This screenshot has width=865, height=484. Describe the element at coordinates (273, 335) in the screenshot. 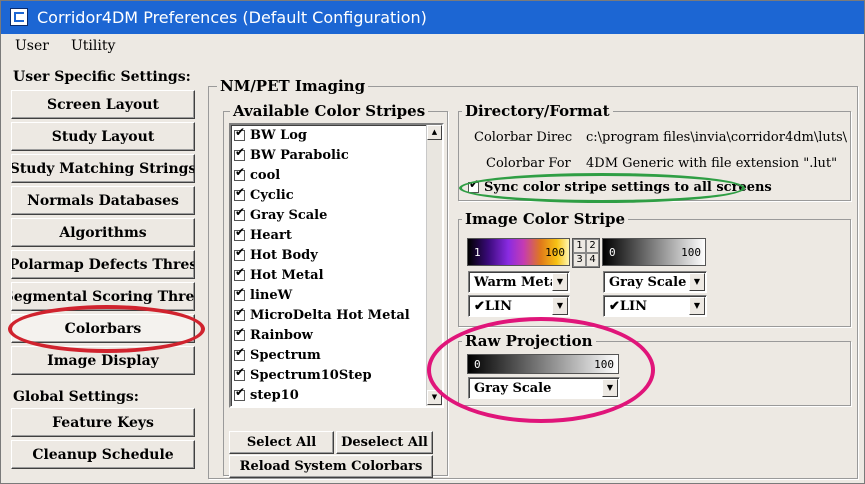

I see `list-item: ✔ Rainbow` at that location.